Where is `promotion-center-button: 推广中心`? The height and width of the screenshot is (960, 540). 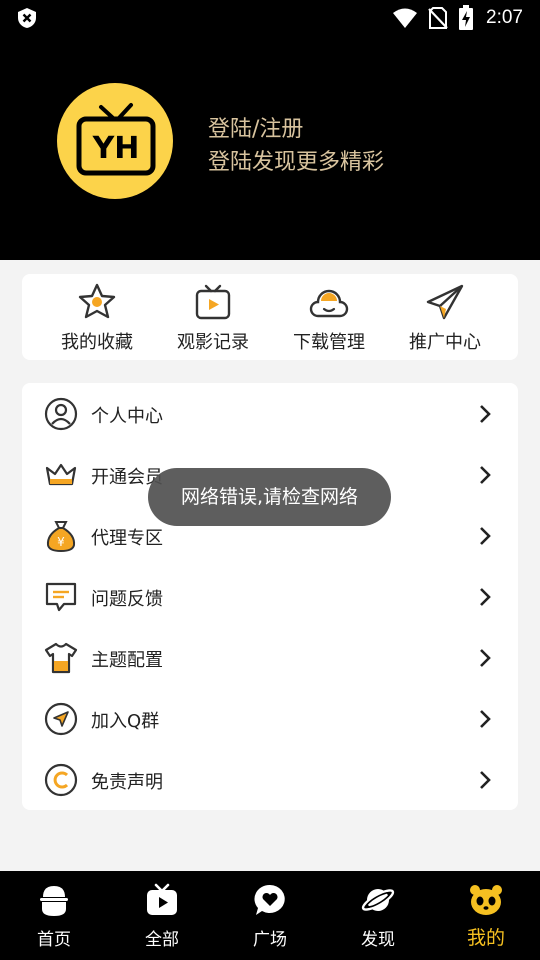 promotion-center-button: 推广中心 is located at coordinates (445, 317).